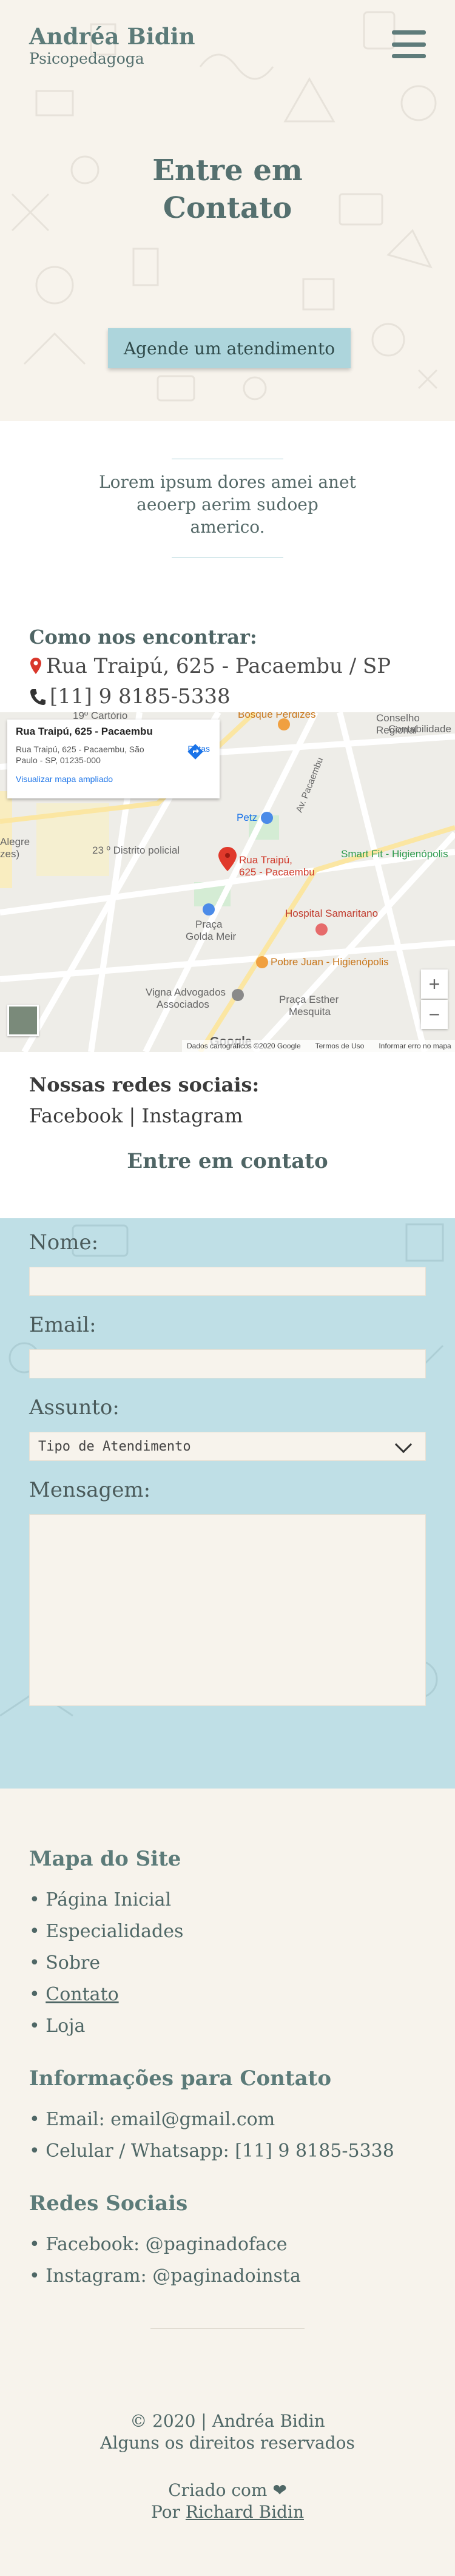 Image resolution: width=455 pixels, height=2576 pixels. What do you see at coordinates (144, 1085) in the screenshot?
I see `social-heading: Nossas redes sociais:` at bounding box center [144, 1085].